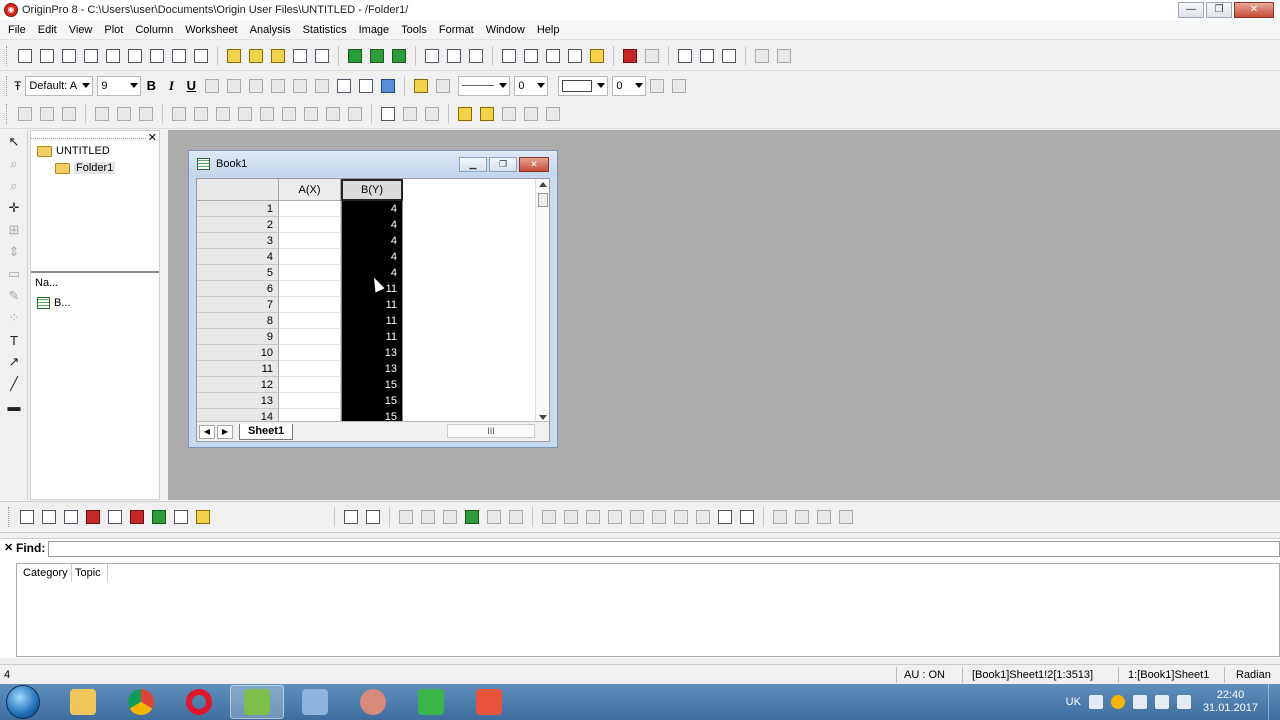 The height and width of the screenshot is (720, 1280). I want to click on fit-linear-icon, so click(465, 114).